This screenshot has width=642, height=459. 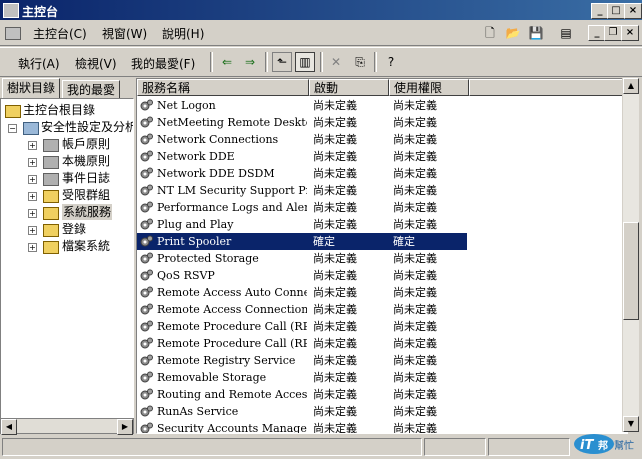 What do you see at coordinates (302, 360) in the screenshot?
I see `table-row: Remote Registry Service 尚未定義 尚未定義` at bounding box center [302, 360].